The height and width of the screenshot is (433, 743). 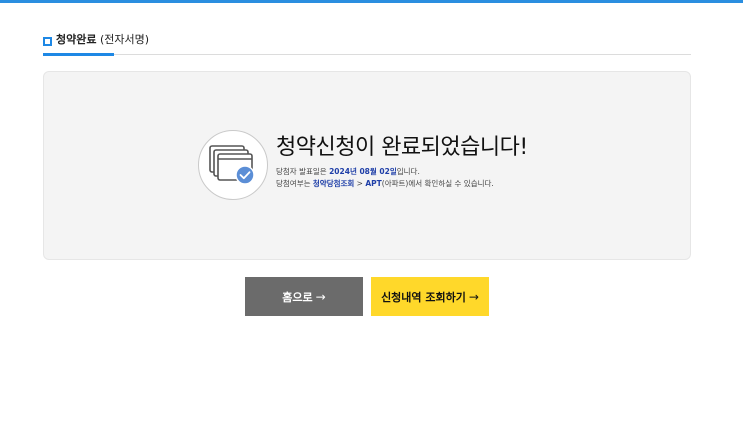 I want to click on announcement-date-line: 당첨자 발표일은 2024년 08월 02일입니다., so click(x=402, y=172).